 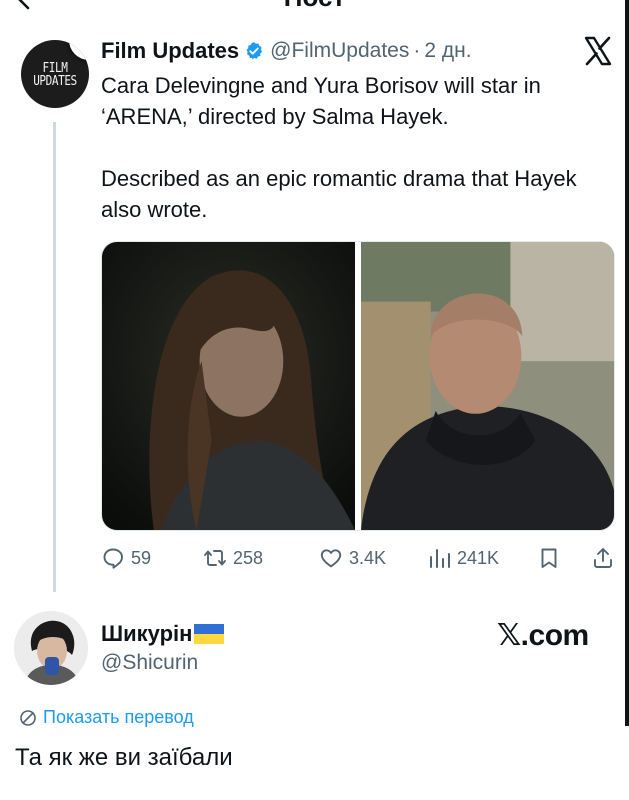 I want to click on post-timestamp: 2 дн., so click(x=447, y=51).